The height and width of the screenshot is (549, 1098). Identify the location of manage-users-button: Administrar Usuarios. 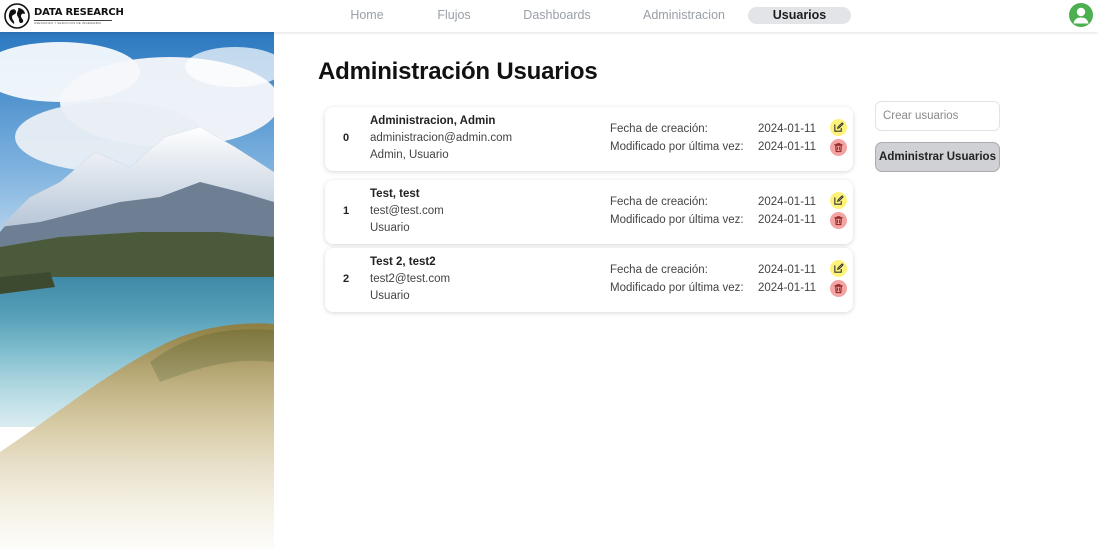
(937, 157).